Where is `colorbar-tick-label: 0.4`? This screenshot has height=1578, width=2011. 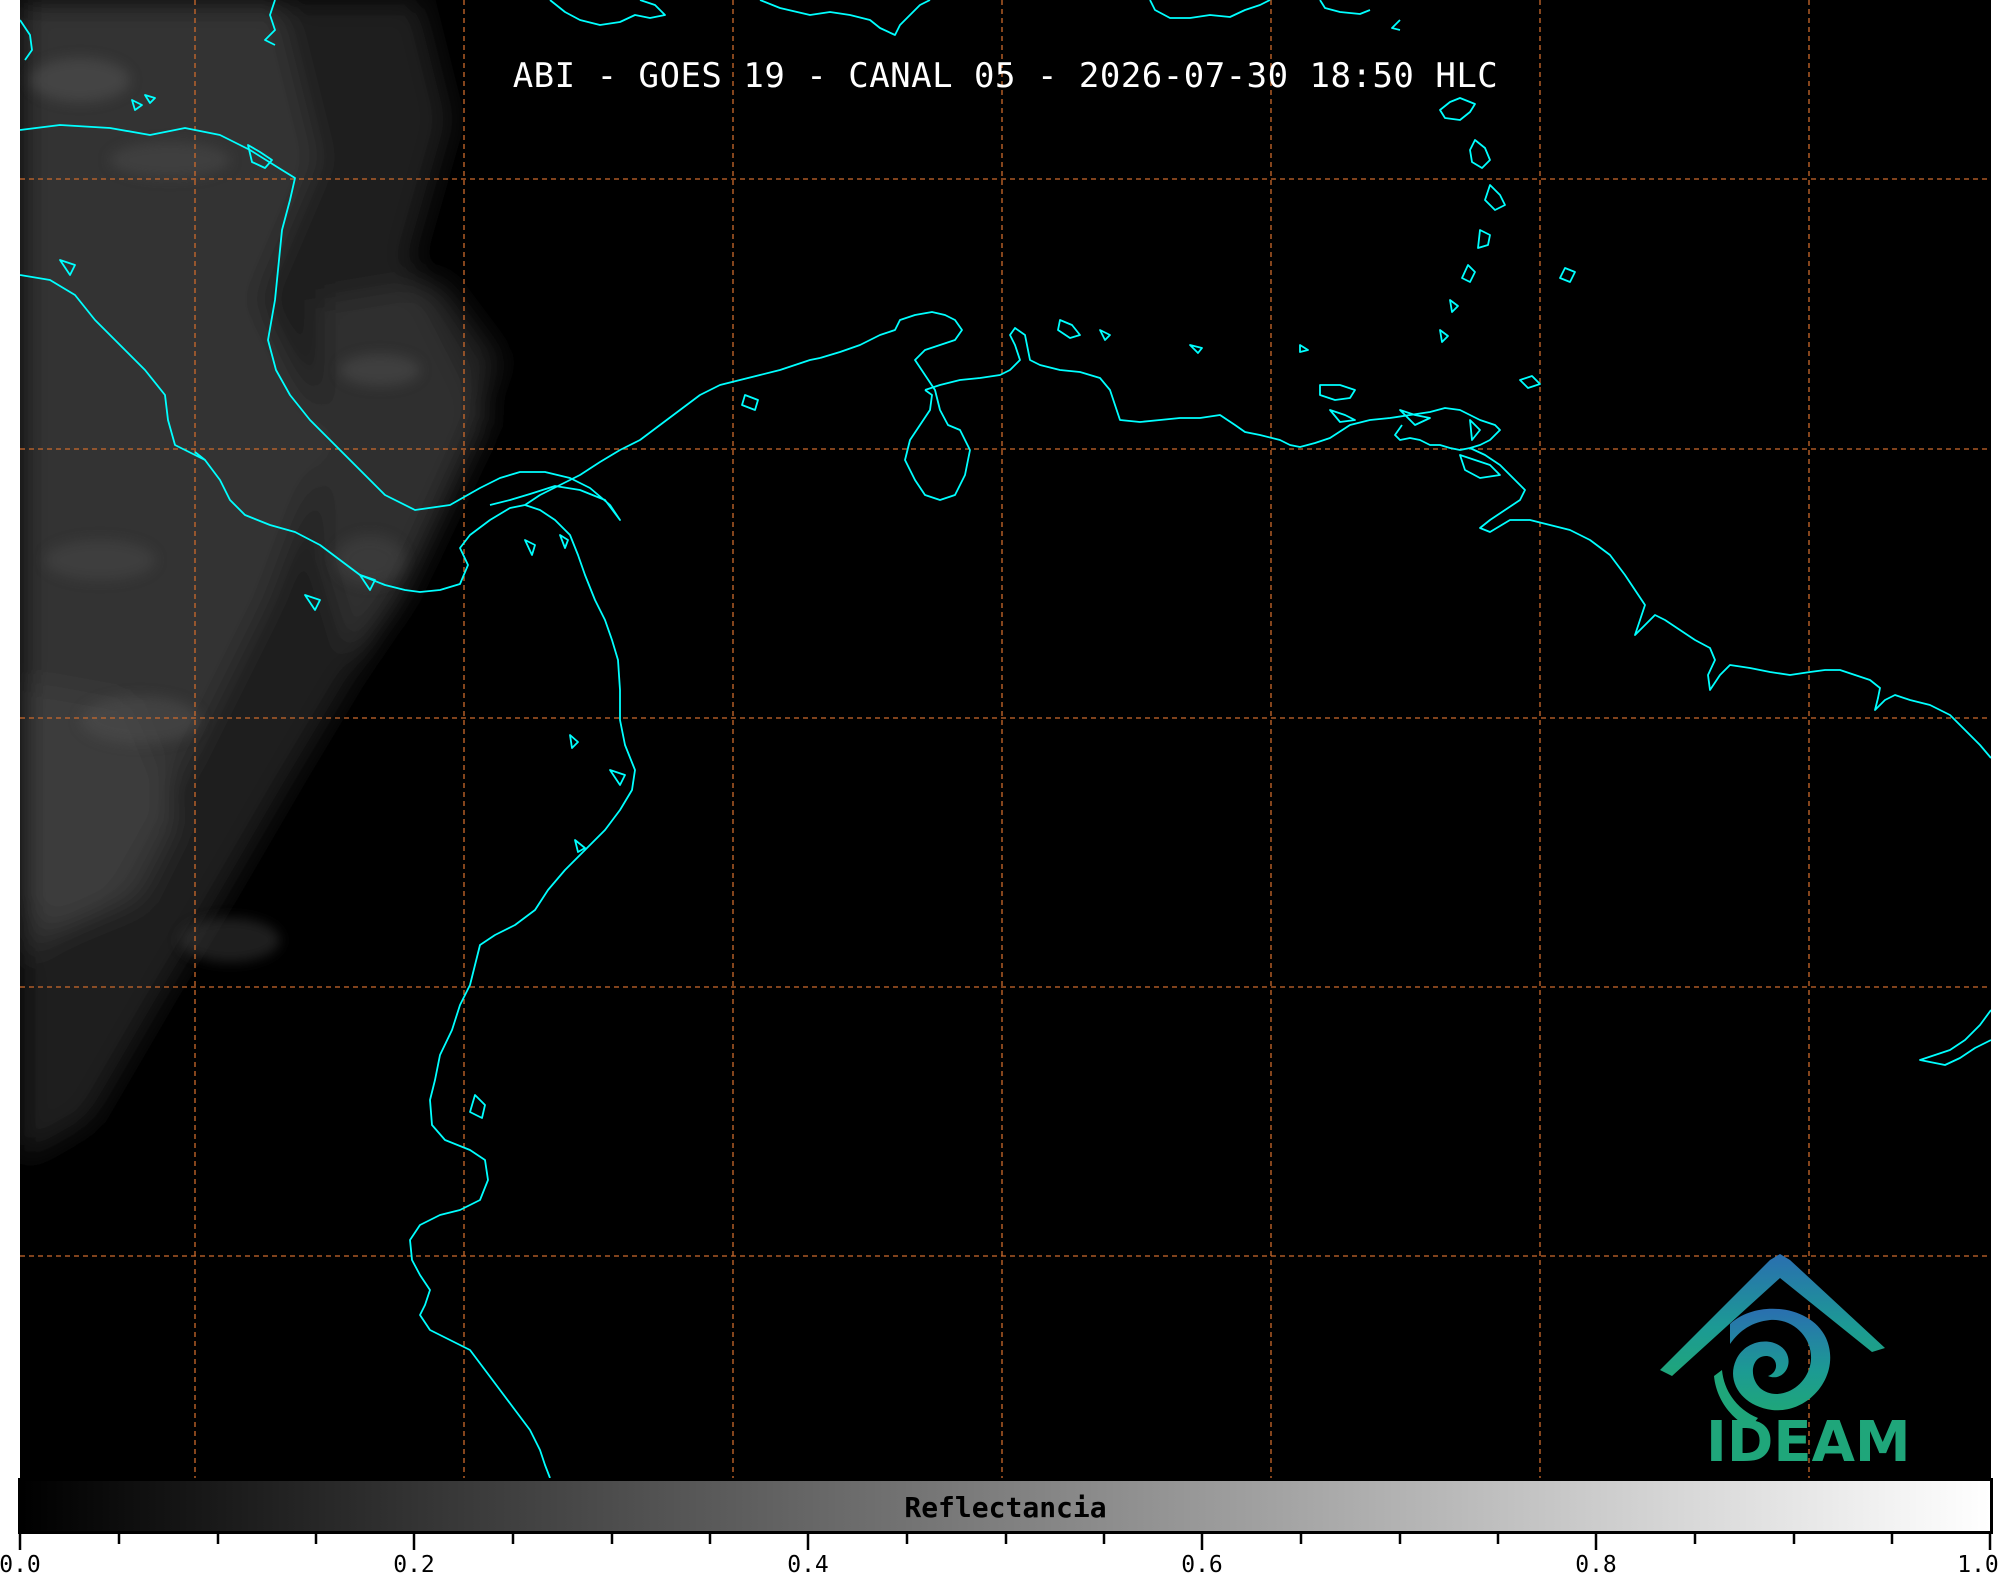
colorbar-tick-label: 0.4 is located at coordinates (808, 1565).